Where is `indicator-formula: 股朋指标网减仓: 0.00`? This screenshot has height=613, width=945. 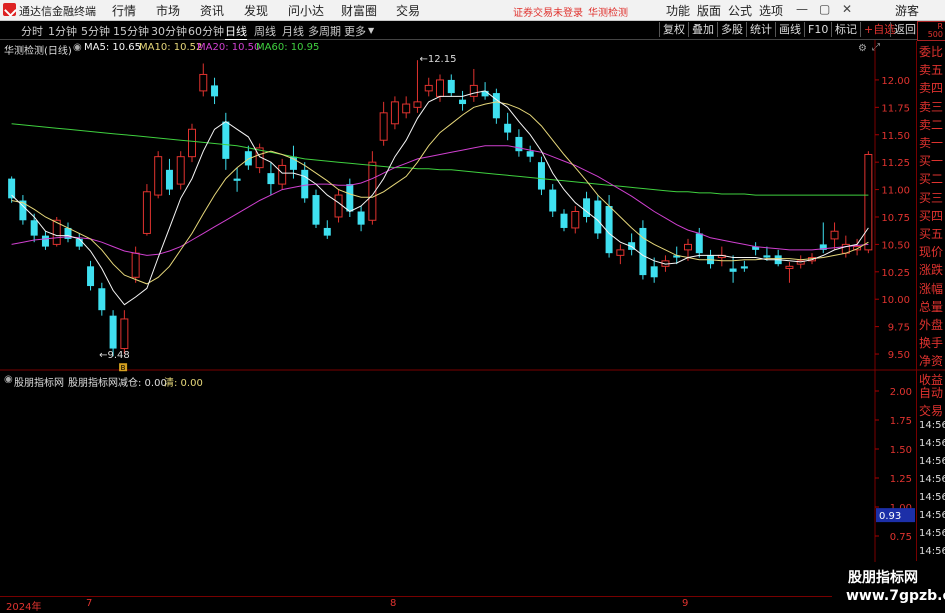 indicator-formula: 股朋指标网减仓: 0.00 is located at coordinates (117, 383).